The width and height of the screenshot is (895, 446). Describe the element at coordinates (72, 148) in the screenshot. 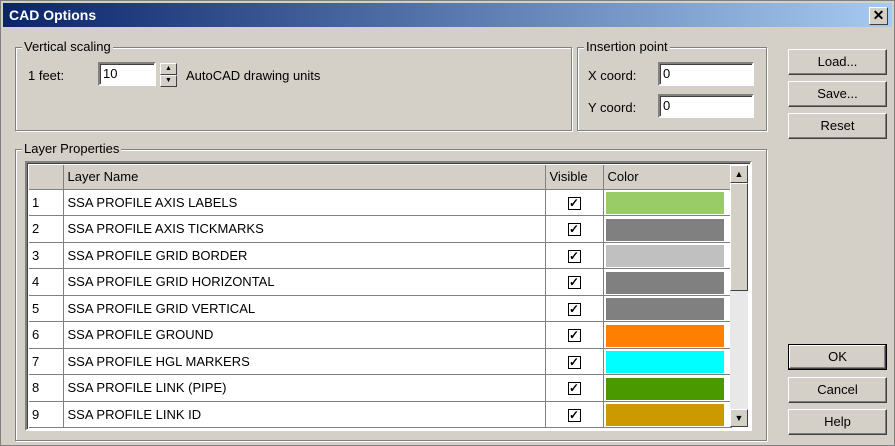

I see `layer-properties-legend: Layer Properties` at that location.